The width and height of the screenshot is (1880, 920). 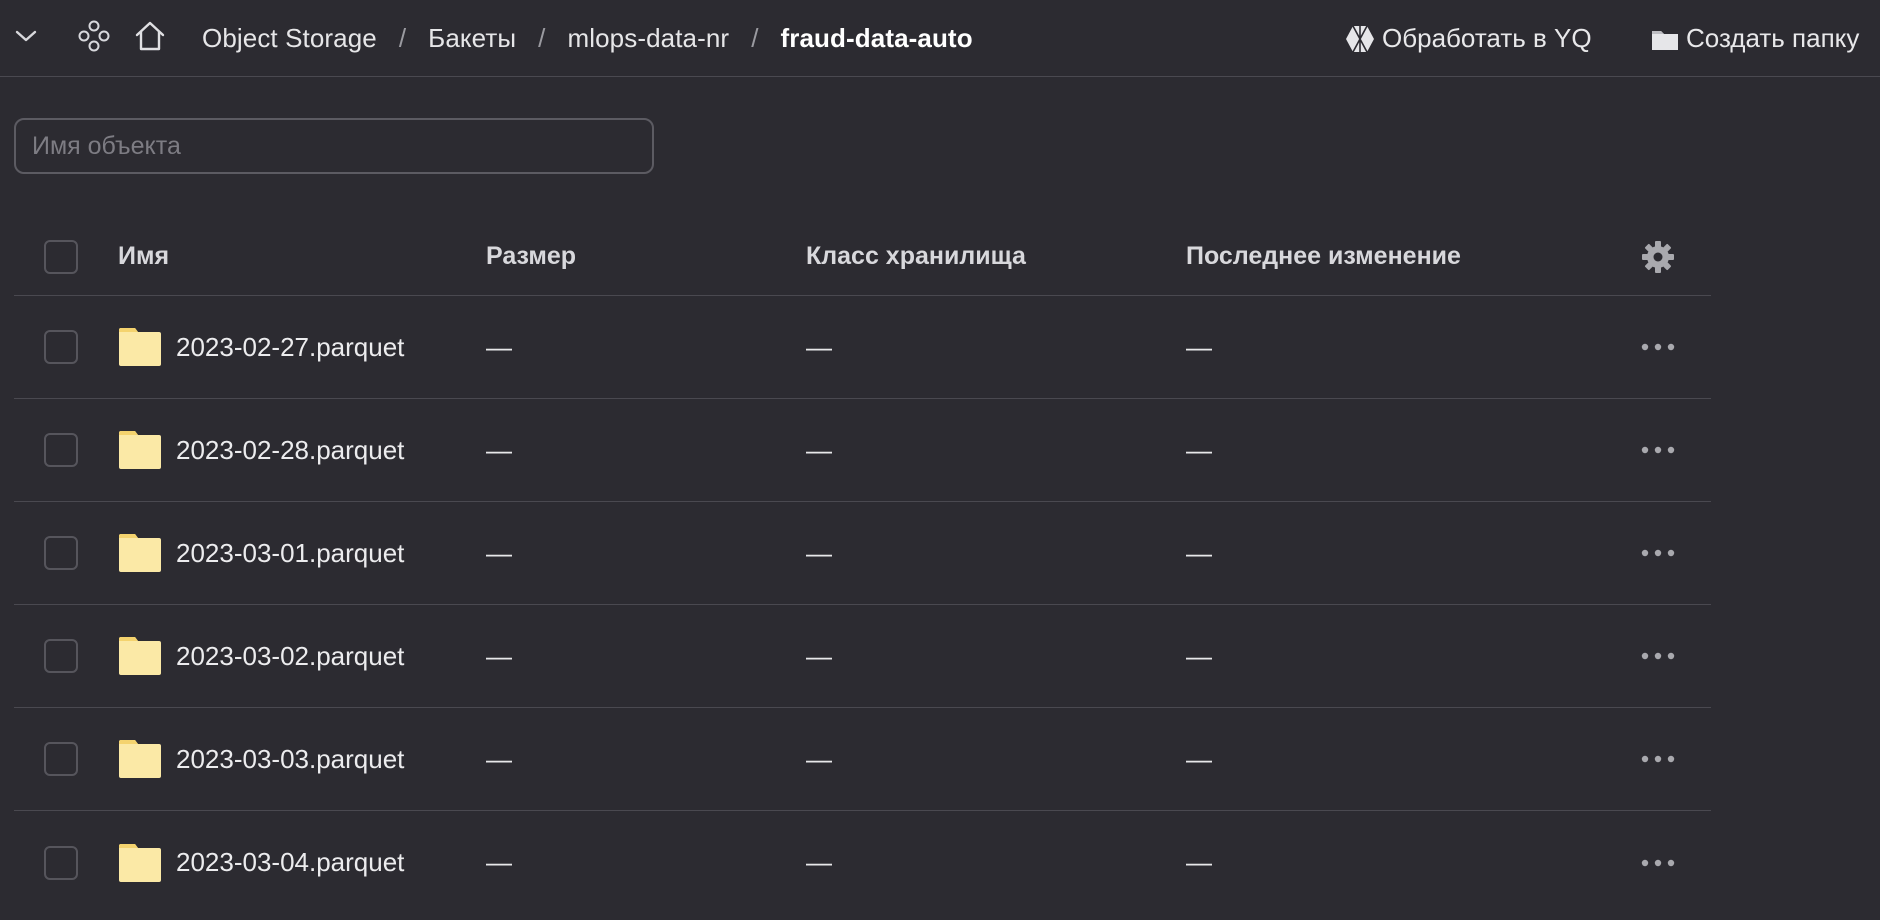 I want to click on chevron-down-icon, so click(x=26, y=38).